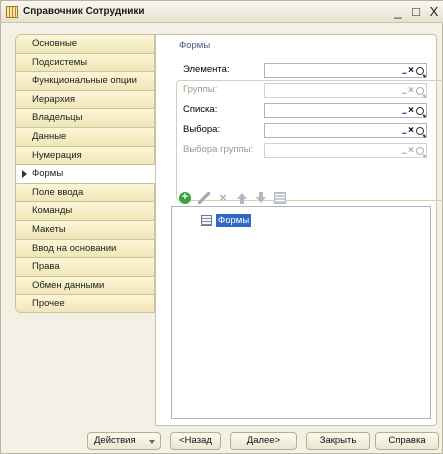 The image size is (443, 454). I want to click on nav-item-data: Данные, so click(85, 136).